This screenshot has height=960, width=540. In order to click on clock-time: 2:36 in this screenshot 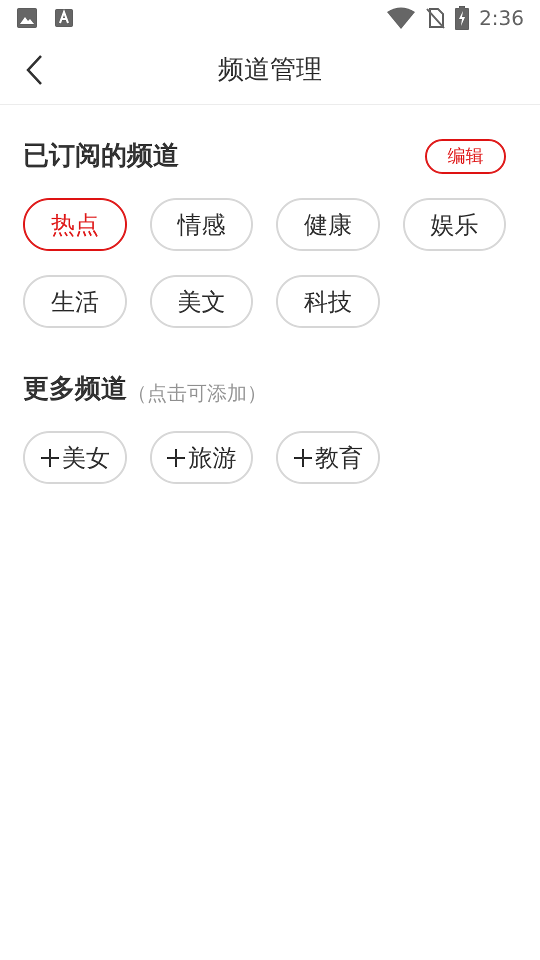, I will do `click(501, 18)`.